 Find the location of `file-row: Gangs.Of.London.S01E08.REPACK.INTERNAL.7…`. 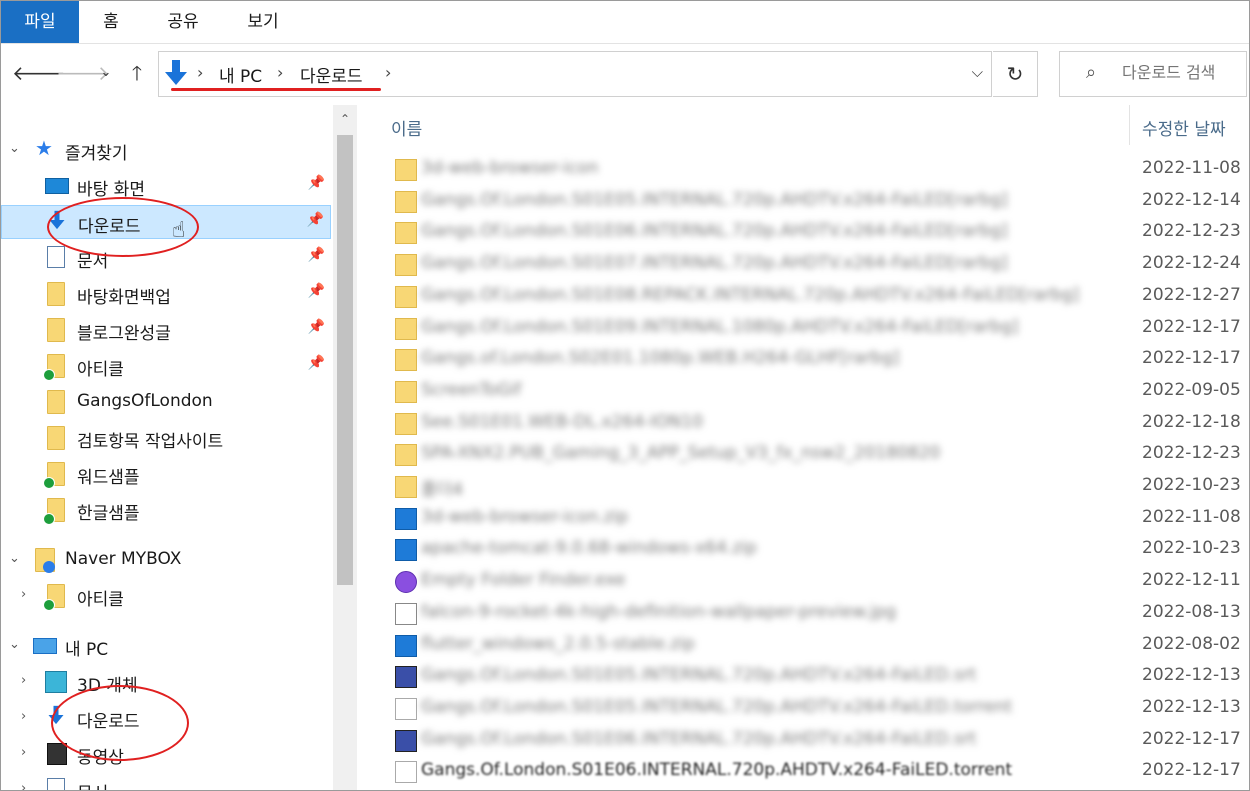

file-row: Gangs.Of.London.S01E08.REPACK.INTERNAL.7… is located at coordinates (803, 296).